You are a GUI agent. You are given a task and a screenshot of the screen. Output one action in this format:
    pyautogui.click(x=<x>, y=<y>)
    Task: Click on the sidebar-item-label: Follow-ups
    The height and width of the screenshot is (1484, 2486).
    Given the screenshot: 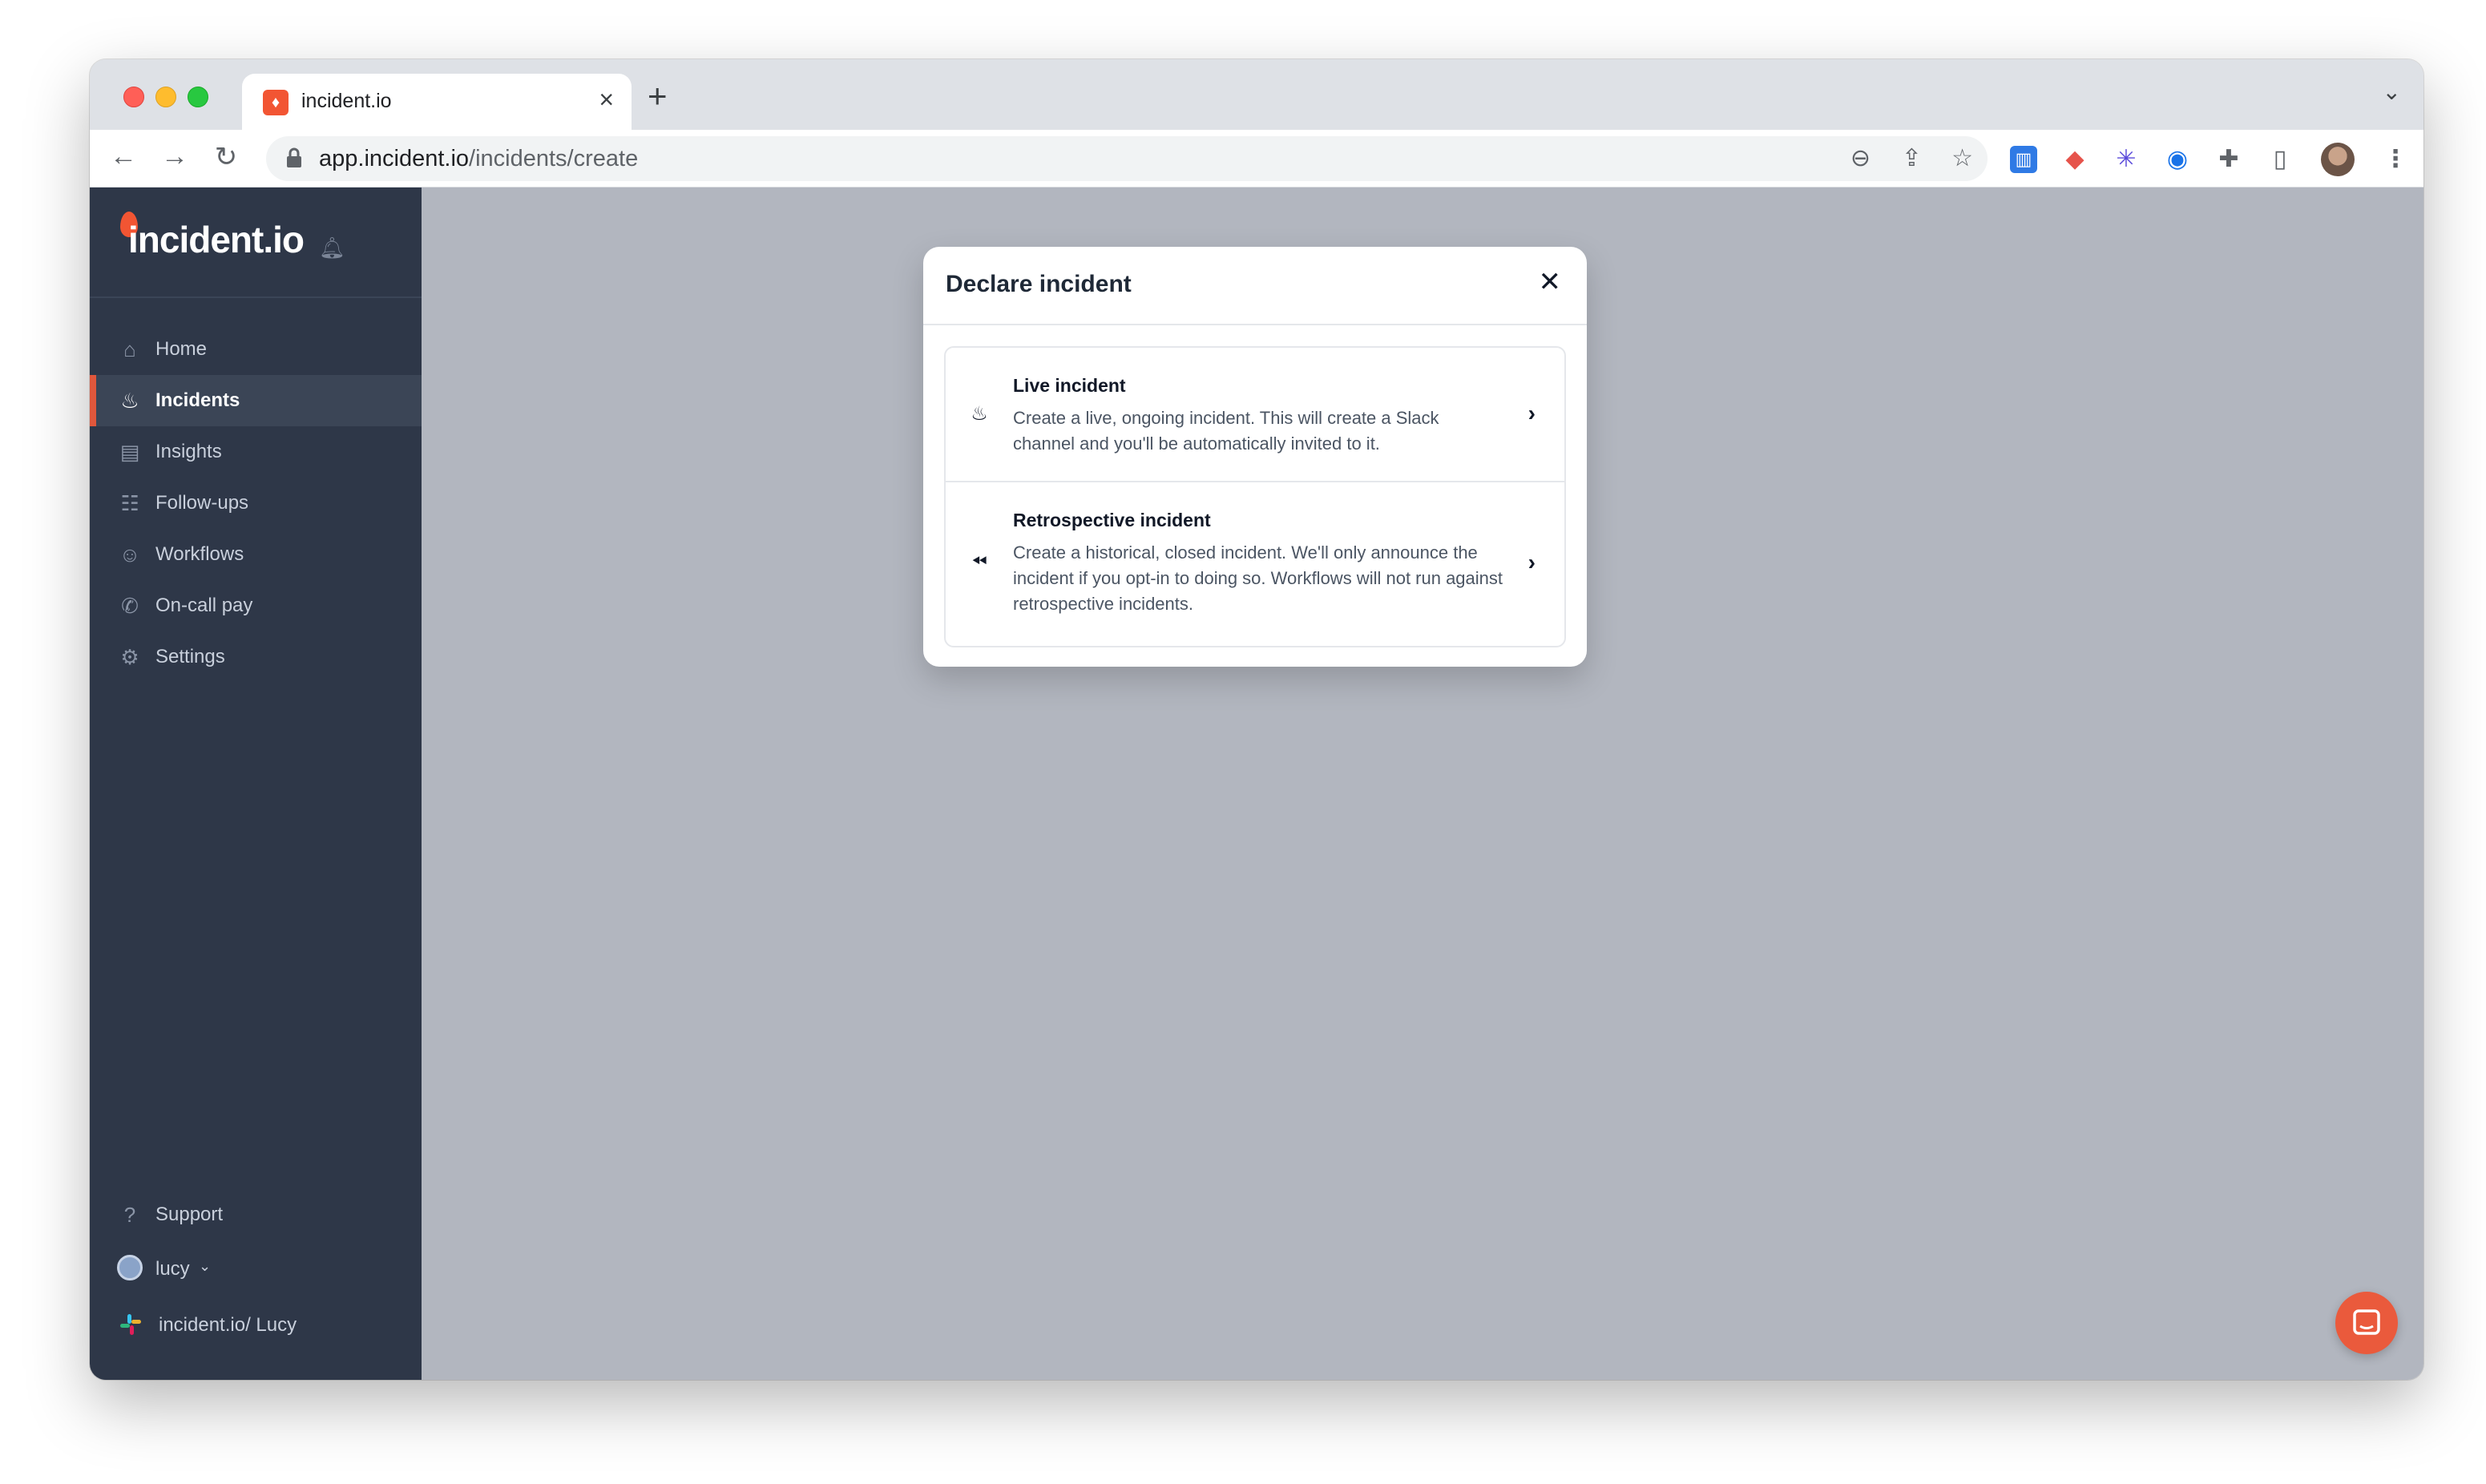 What is the action you would take?
    pyautogui.click(x=202, y=503)
    